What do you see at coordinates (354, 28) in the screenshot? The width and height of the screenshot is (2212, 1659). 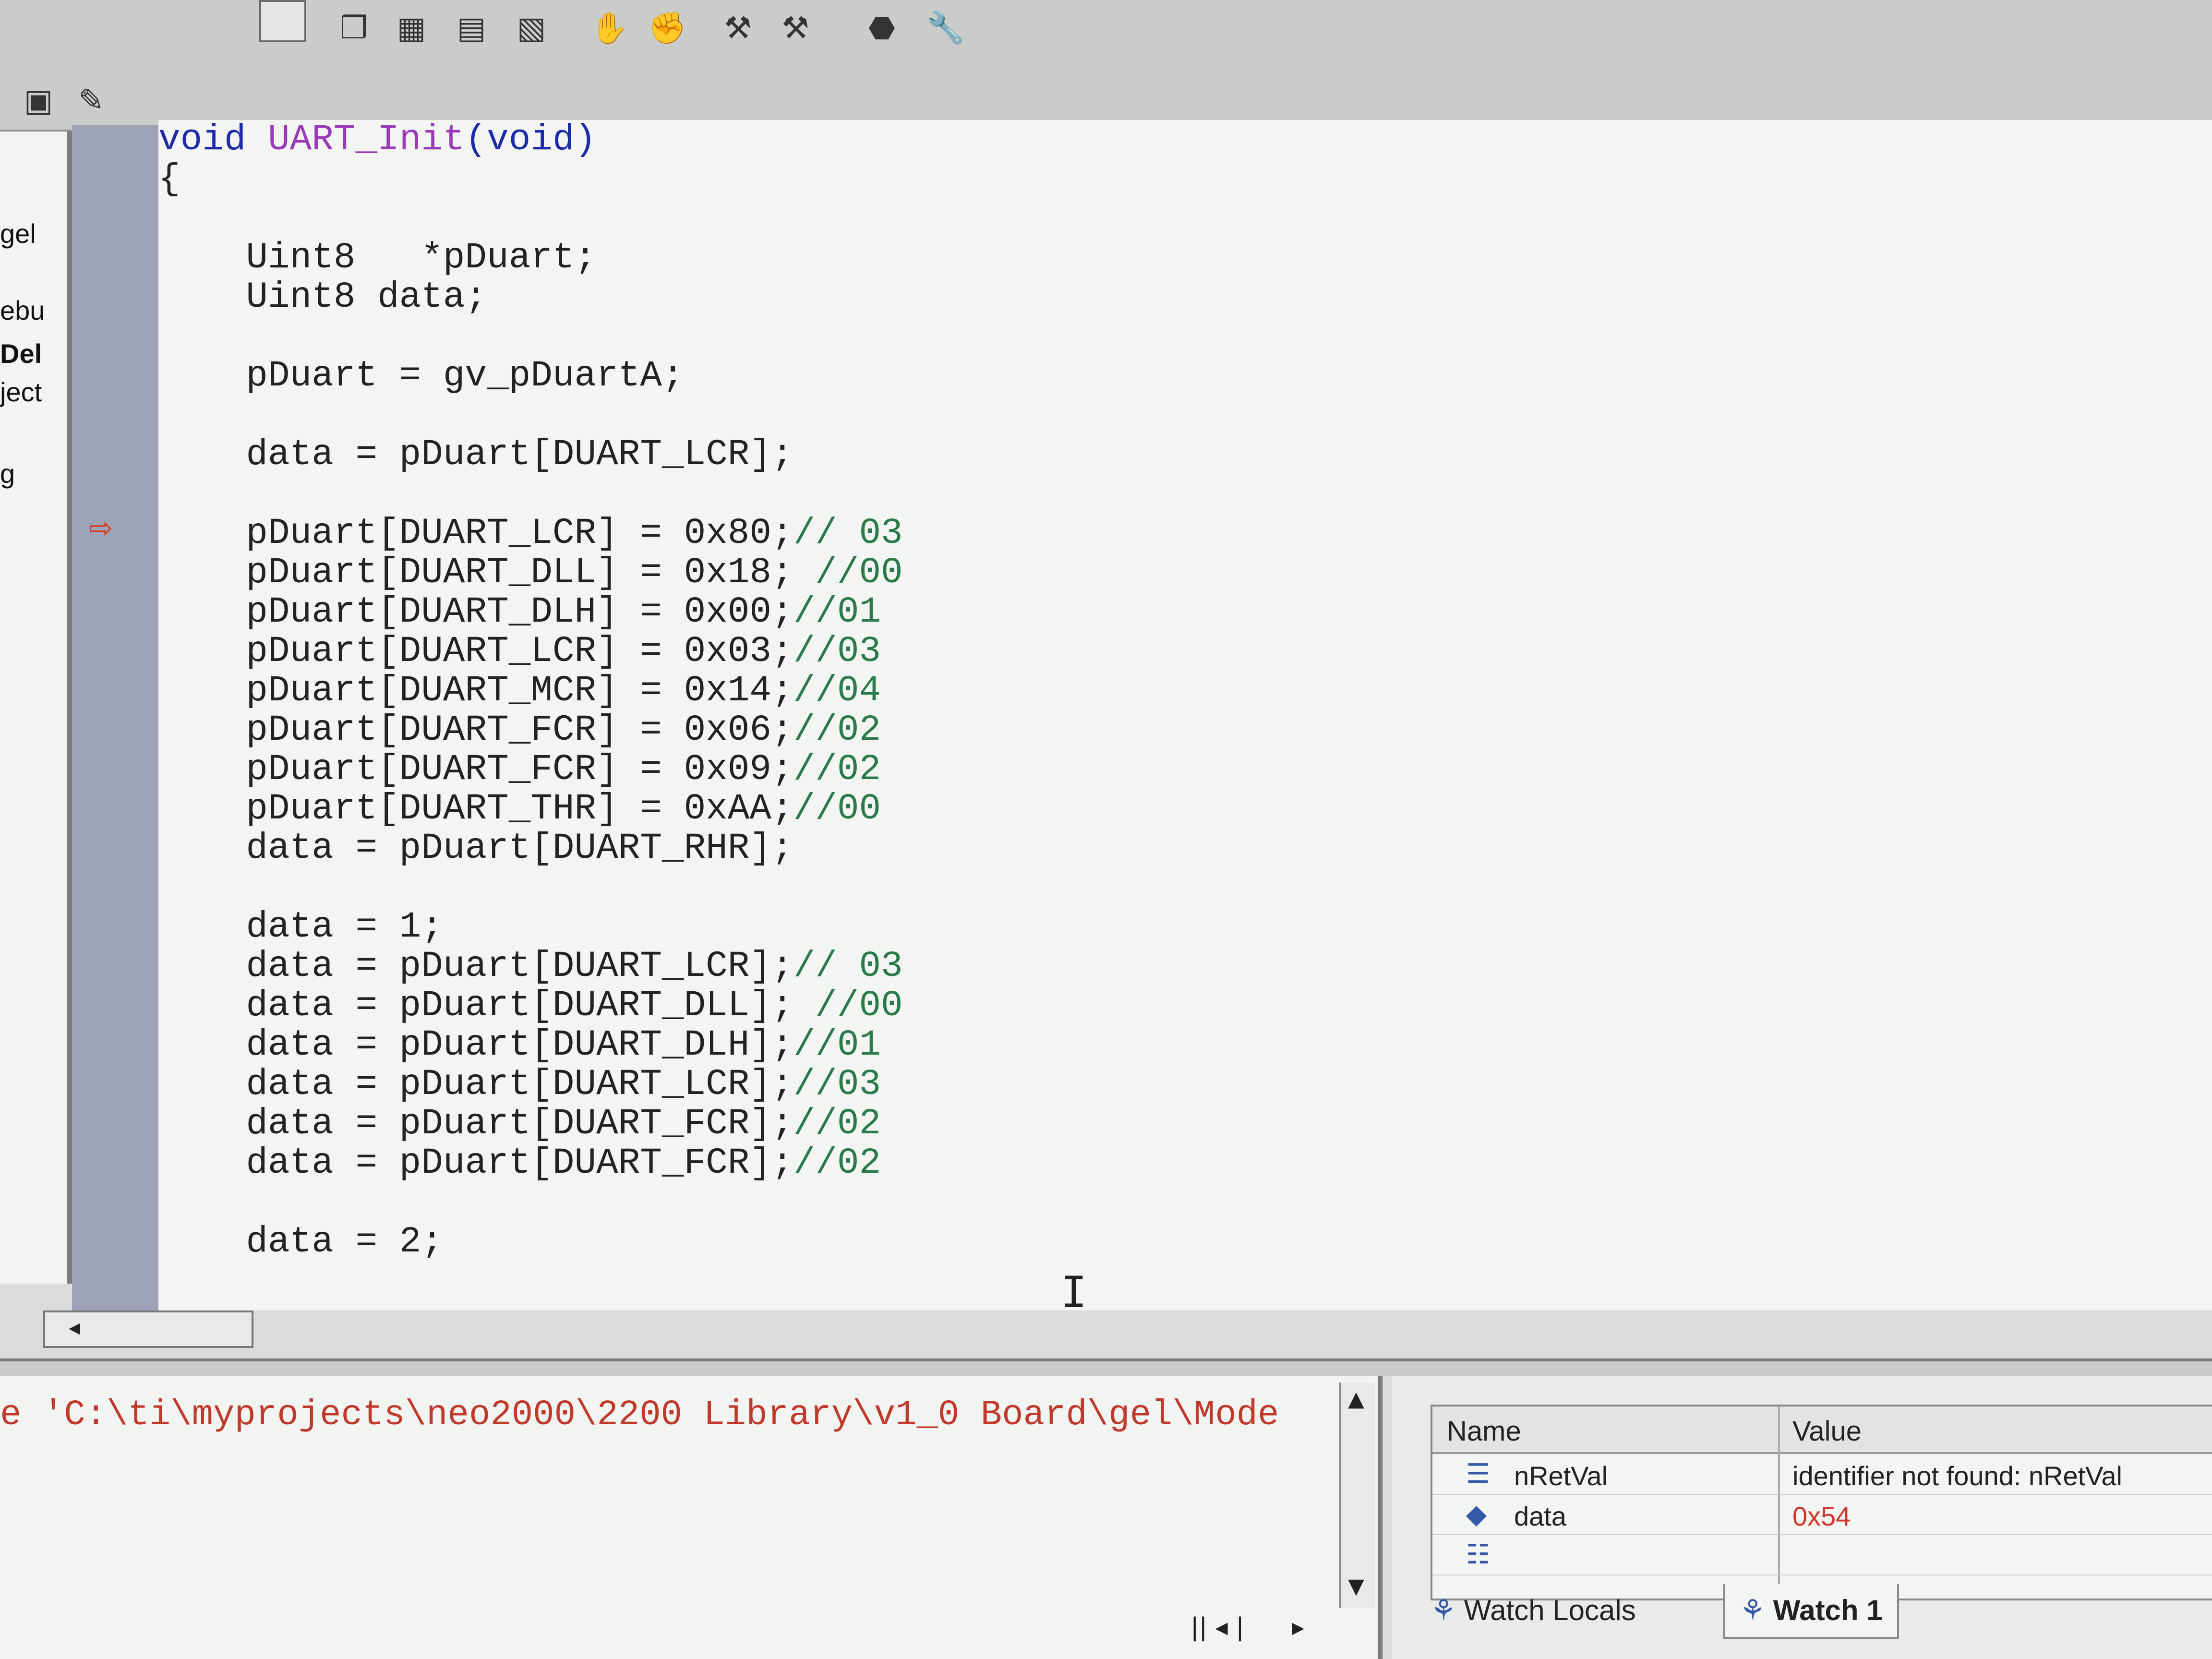 I see `layers-icon: ❒` at bounding box center [354, 28].